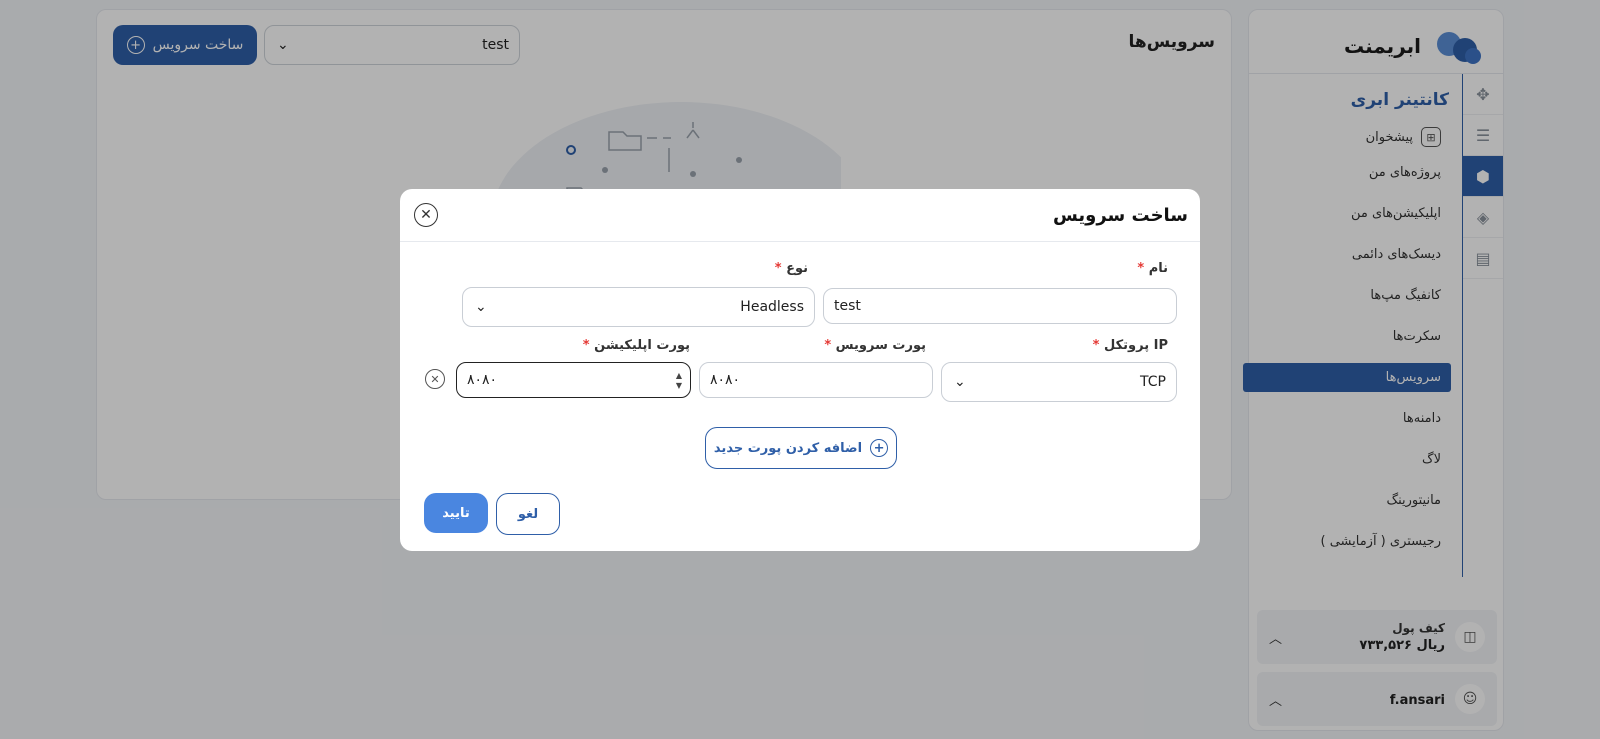 This screenshot has height=739, width=1600. What do you see at coordinates (1120, 215) in the screenshot?
I see `modal-title: ساخت سرویس` at bounding box center [1120, 215].